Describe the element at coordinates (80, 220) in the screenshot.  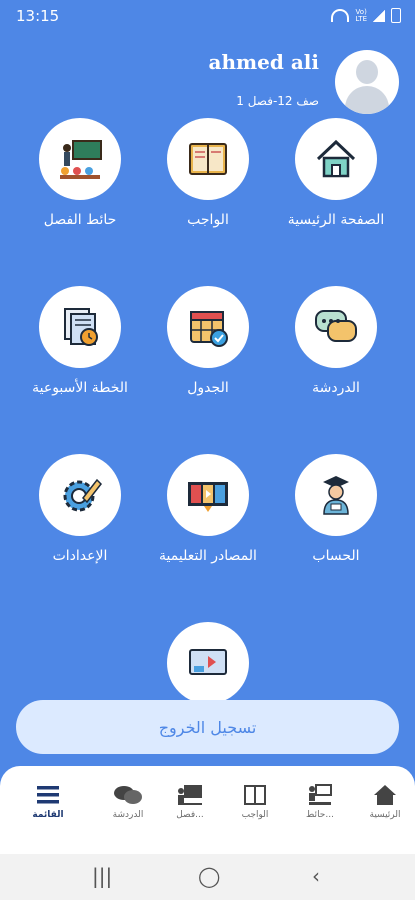
I see `tile-class-wall-label: حائط الفصل` at that location.